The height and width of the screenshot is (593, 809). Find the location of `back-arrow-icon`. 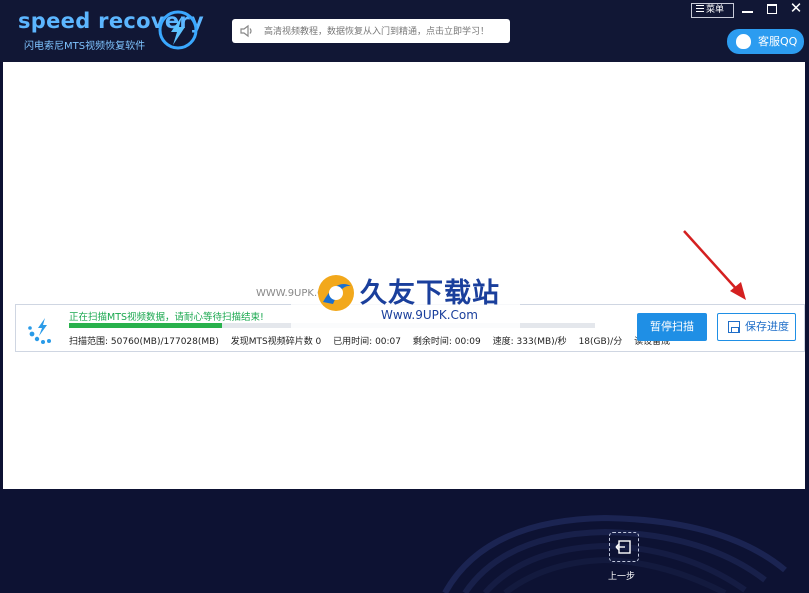

back-arrow-icon is located at coordinates (623, 547).